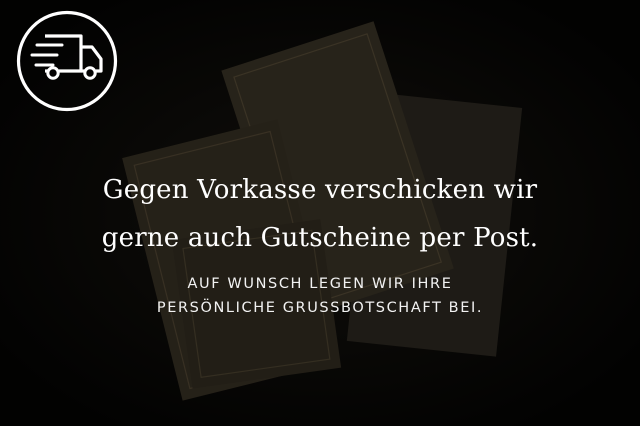 This screenshot has width=640, height=426. What do you see at coordinates (320, 190) in the screenshot?
I see `headline-line-1: Gegen Vorkasse verschicken wir` at bounding box center [320, 190].